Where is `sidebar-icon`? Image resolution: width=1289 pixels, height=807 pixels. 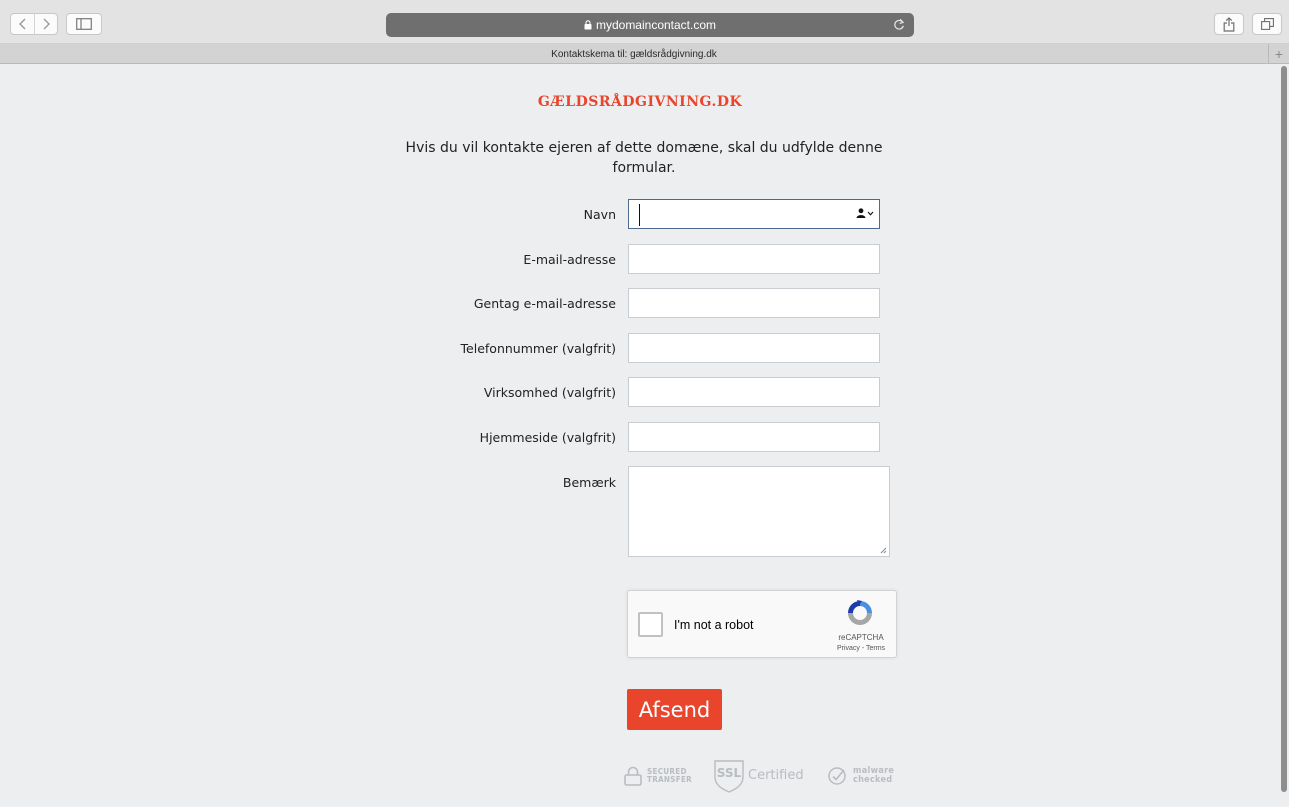
sidebar-icon is located at coordinates (84, 24).